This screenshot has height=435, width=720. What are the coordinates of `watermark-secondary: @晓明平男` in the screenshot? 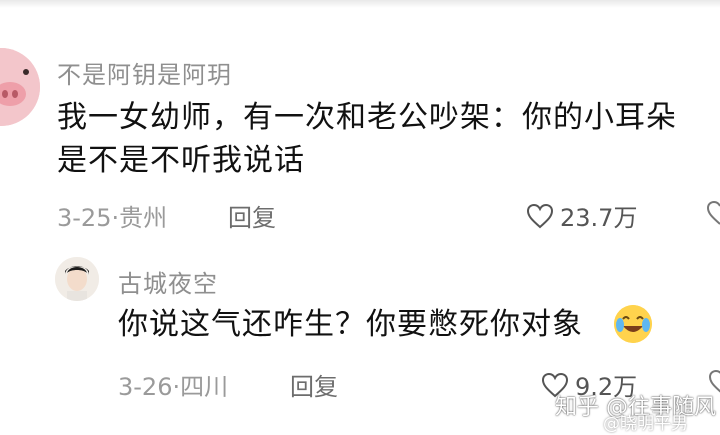 It's located at (645, 424).